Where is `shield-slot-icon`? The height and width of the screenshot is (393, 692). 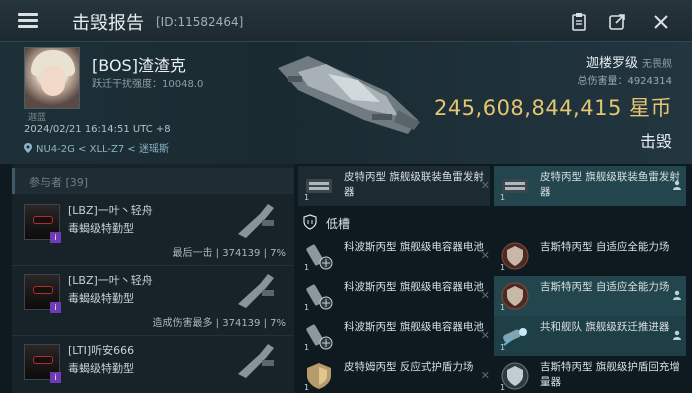
shield-slot-icon is located at coordinates (310, 222).